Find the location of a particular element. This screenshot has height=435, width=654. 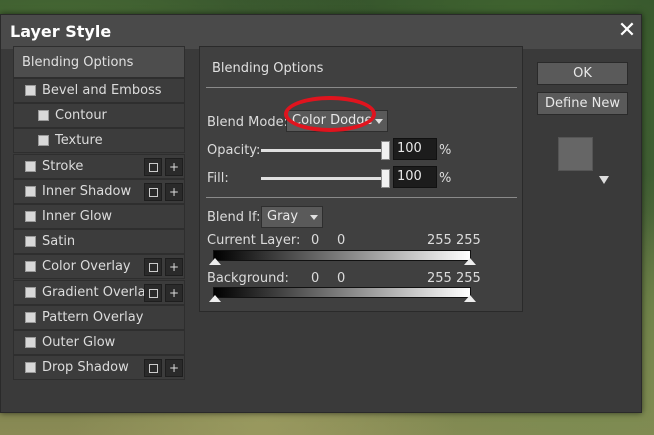

current-layer-high-handle is located at coordinates (470, 261).